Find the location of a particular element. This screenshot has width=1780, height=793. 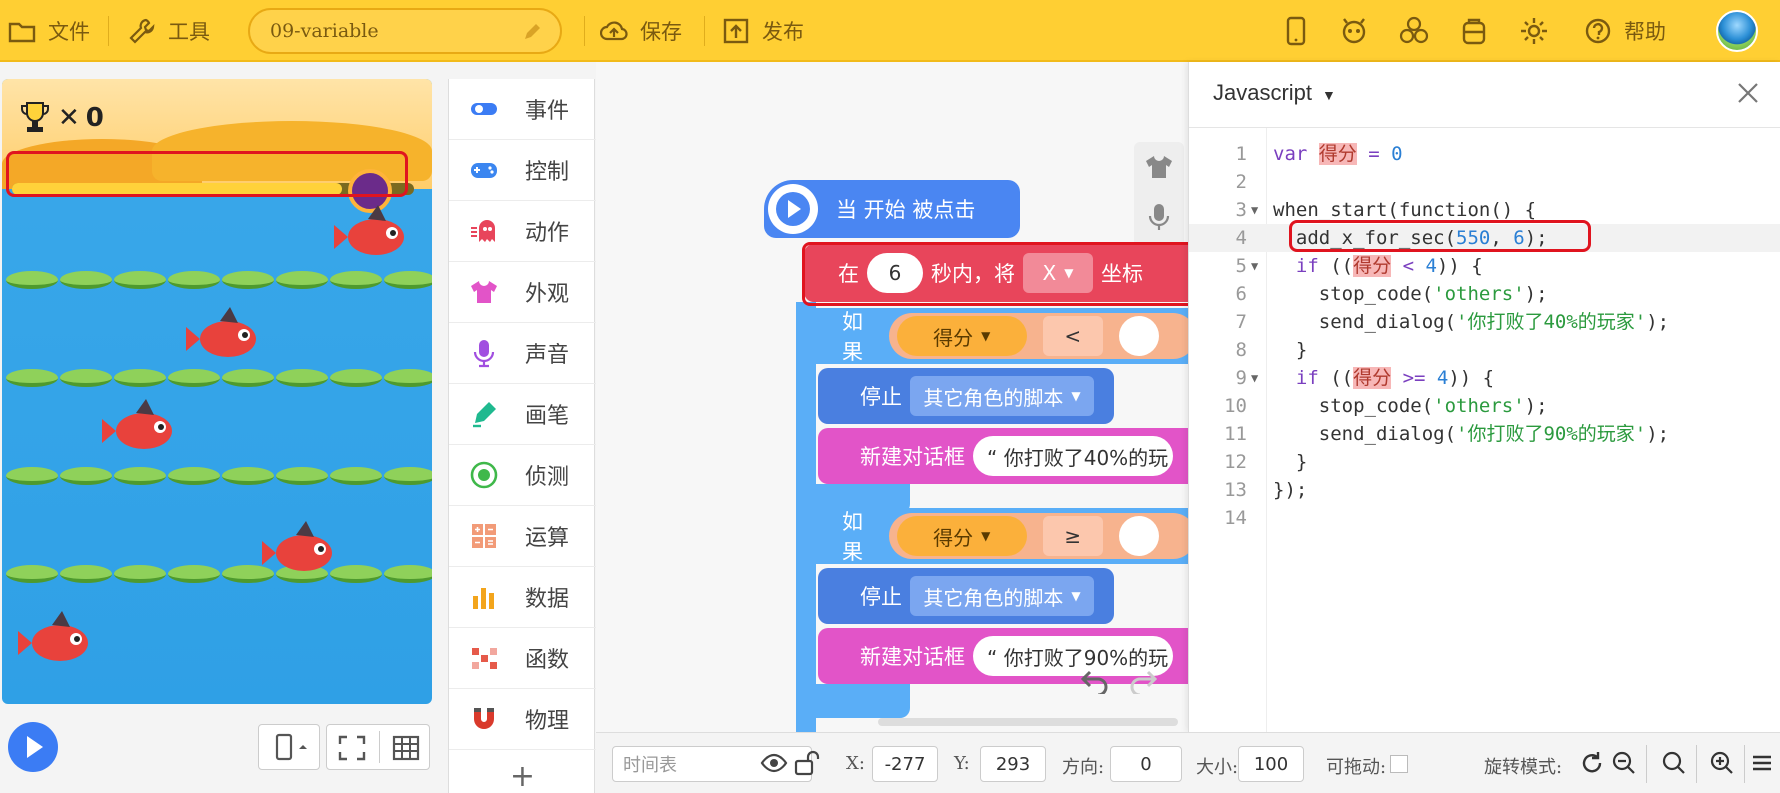

compare-condition: 得分 ▼ ≥ is located at coordinates (1042, 536).